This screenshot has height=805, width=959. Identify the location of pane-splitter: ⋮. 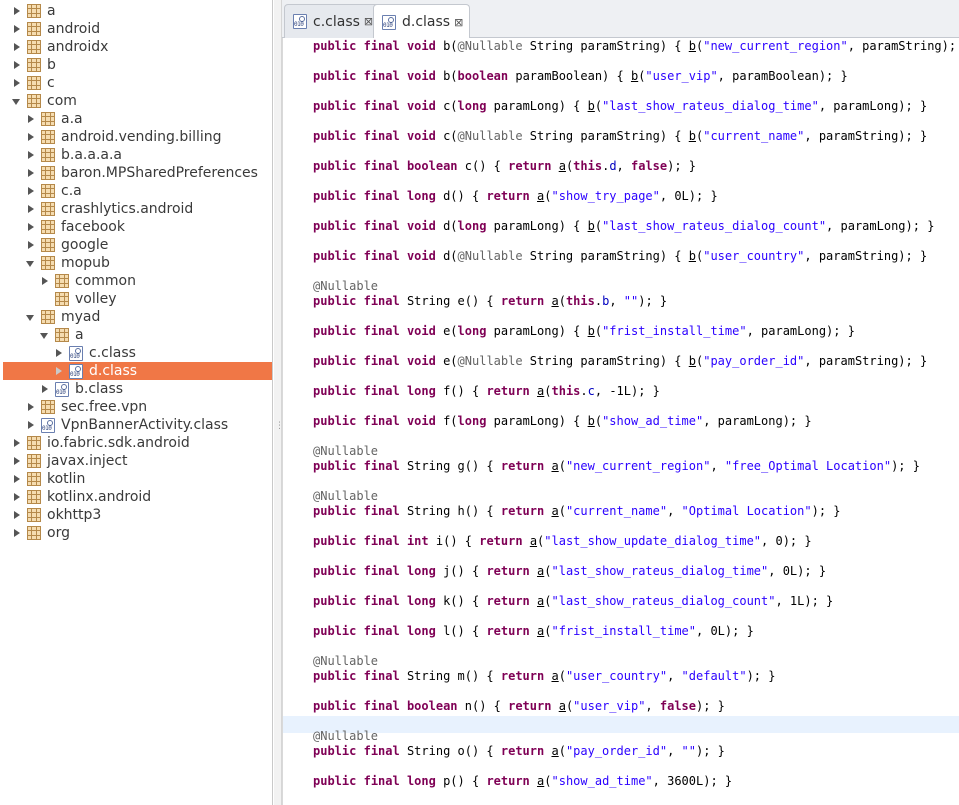
(279, 402).